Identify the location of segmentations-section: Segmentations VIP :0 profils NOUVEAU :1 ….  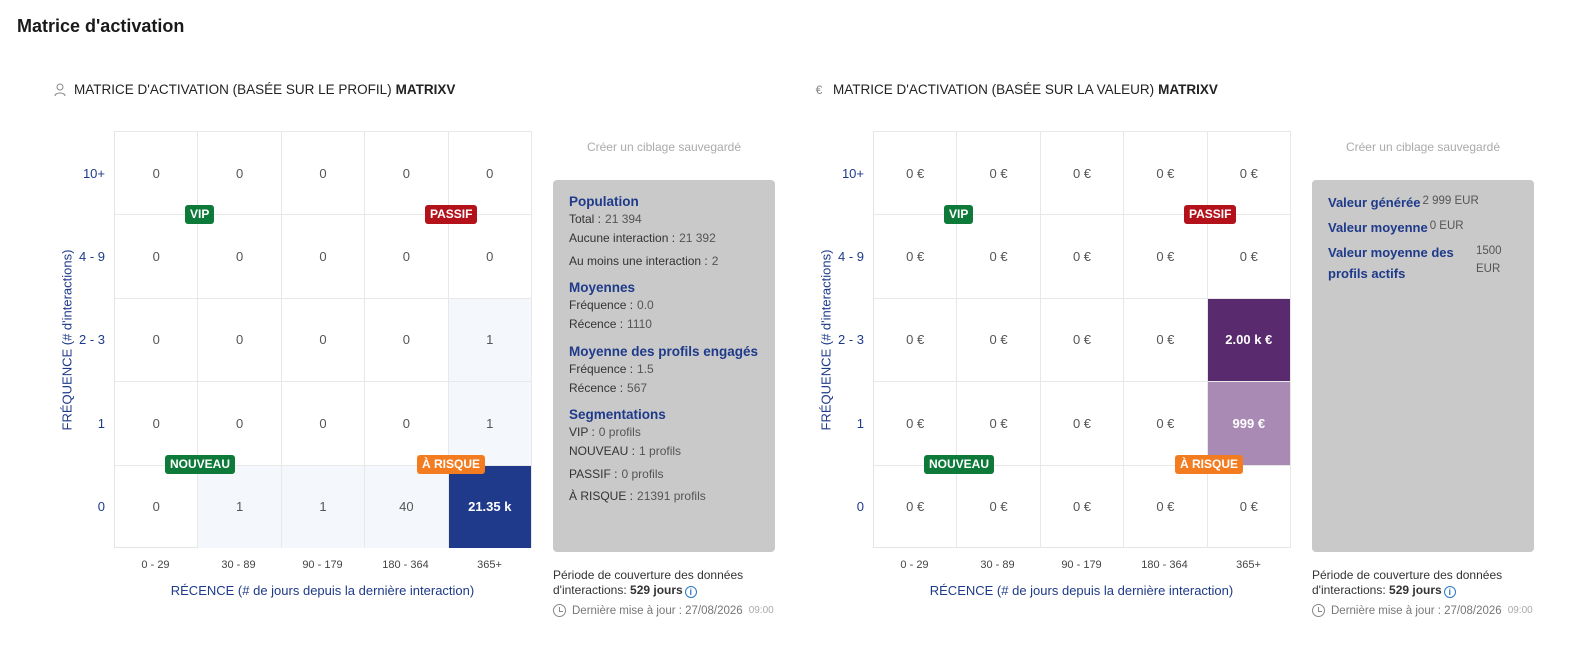
(664, 457).